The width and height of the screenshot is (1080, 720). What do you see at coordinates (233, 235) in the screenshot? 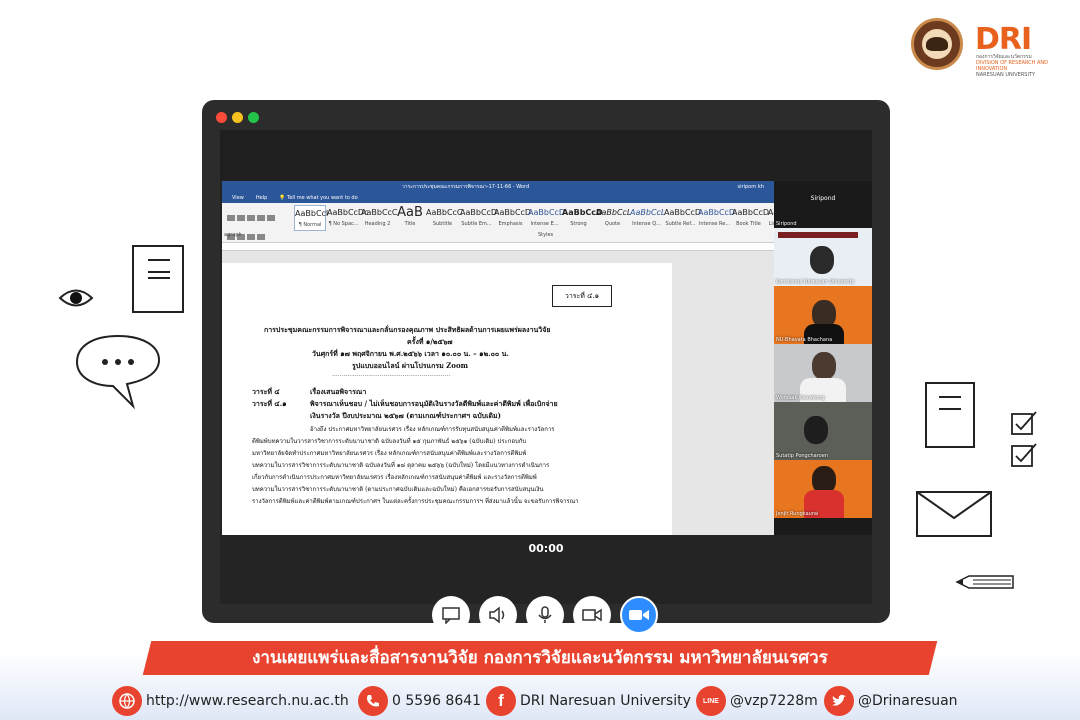
I see `paragraph-group-label: agraph` at bounding box center [233, 235].